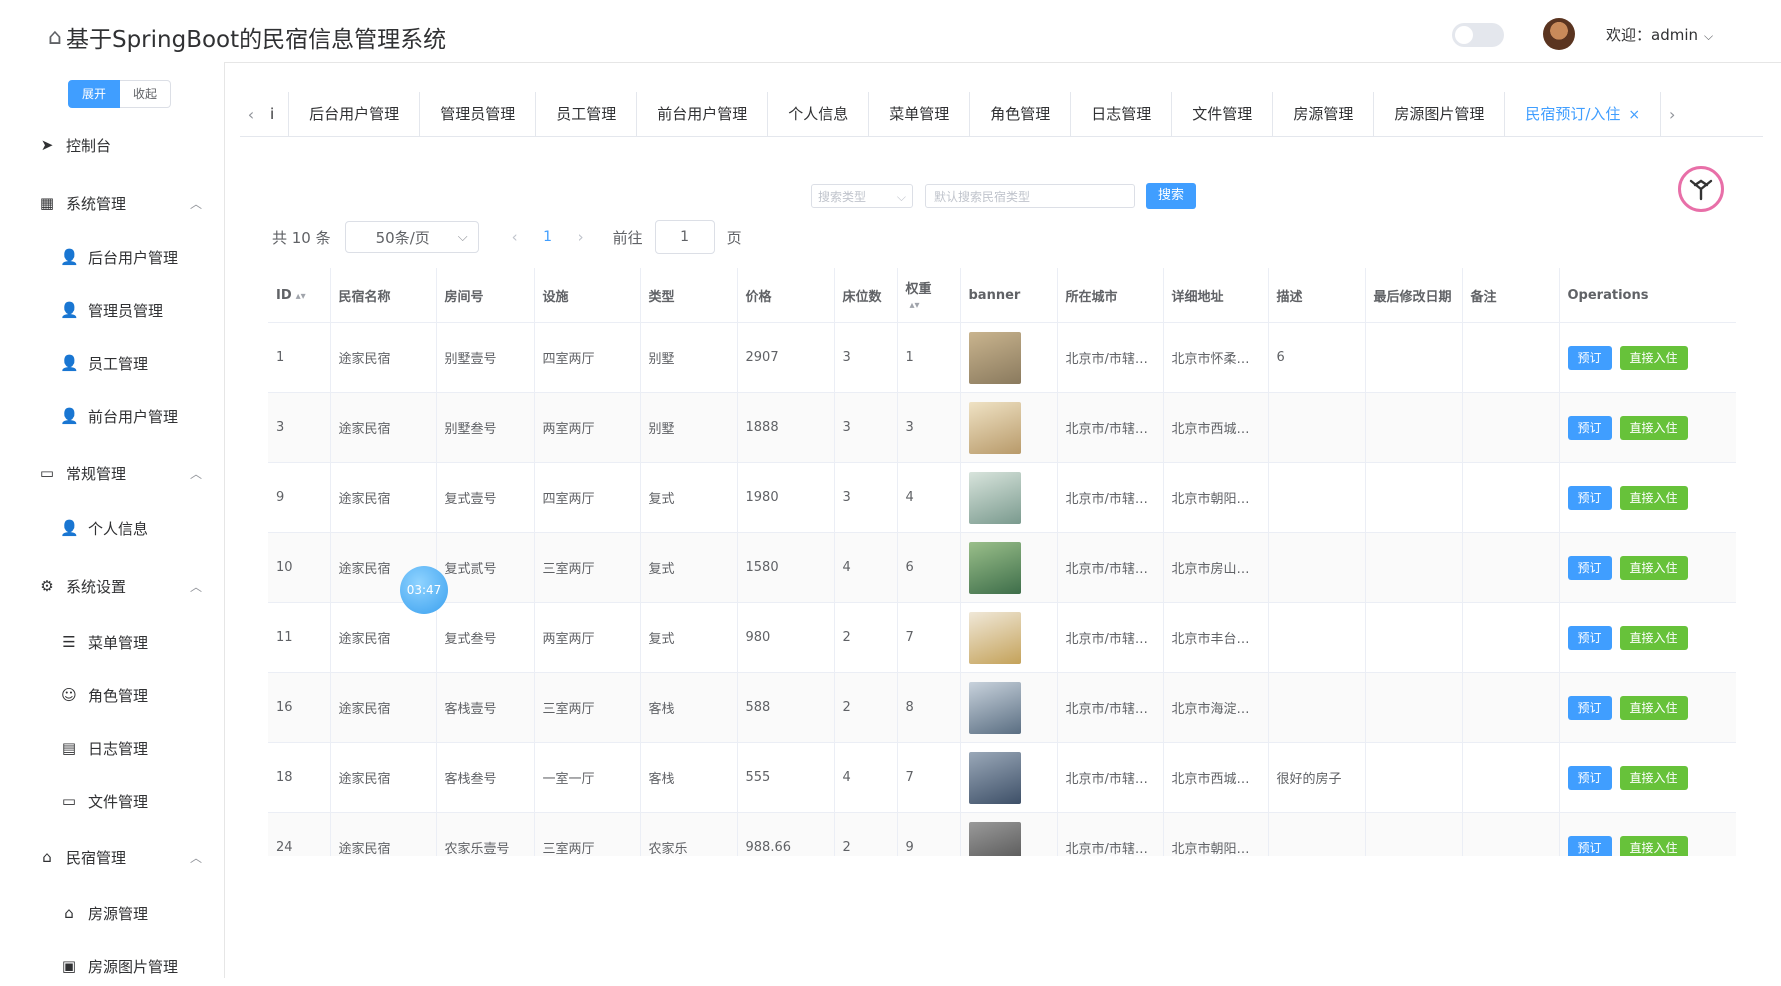  I want to click on sidebar-item-backend-users: 👤 后台用户管理, so click(112, 257).